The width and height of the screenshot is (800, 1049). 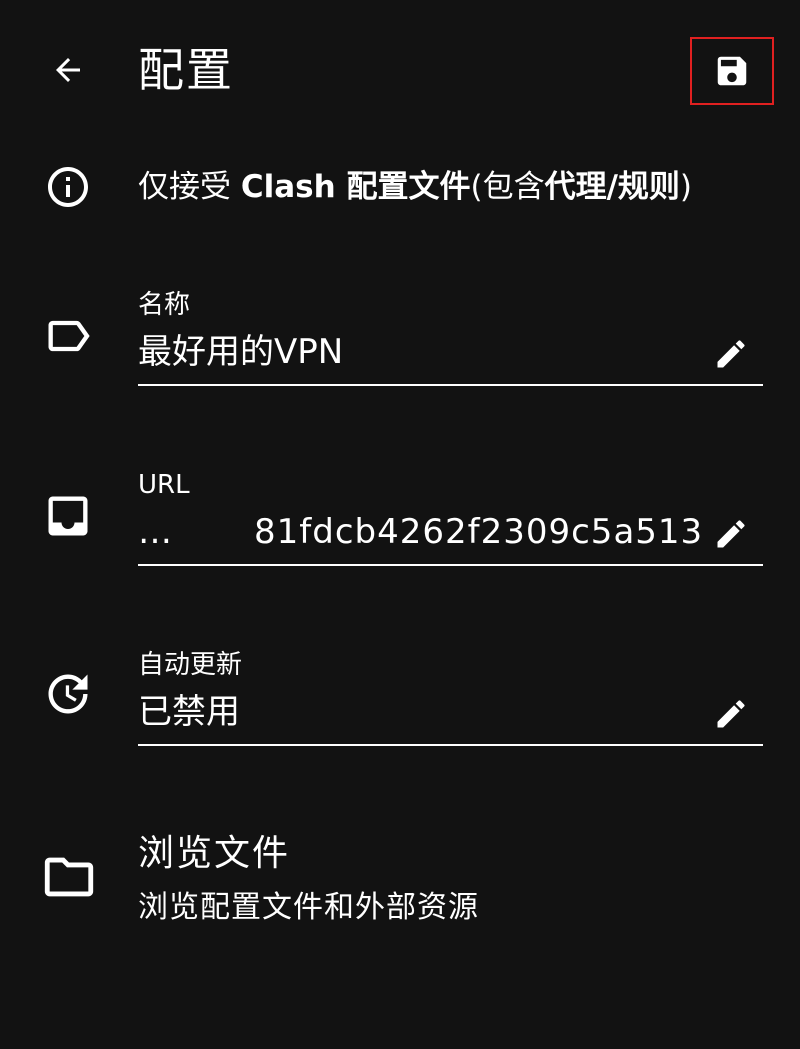 I want to click on config-tip-text: 仅接受 Clash 配置文件(包含代理/规则), so click(x=415, y=187).